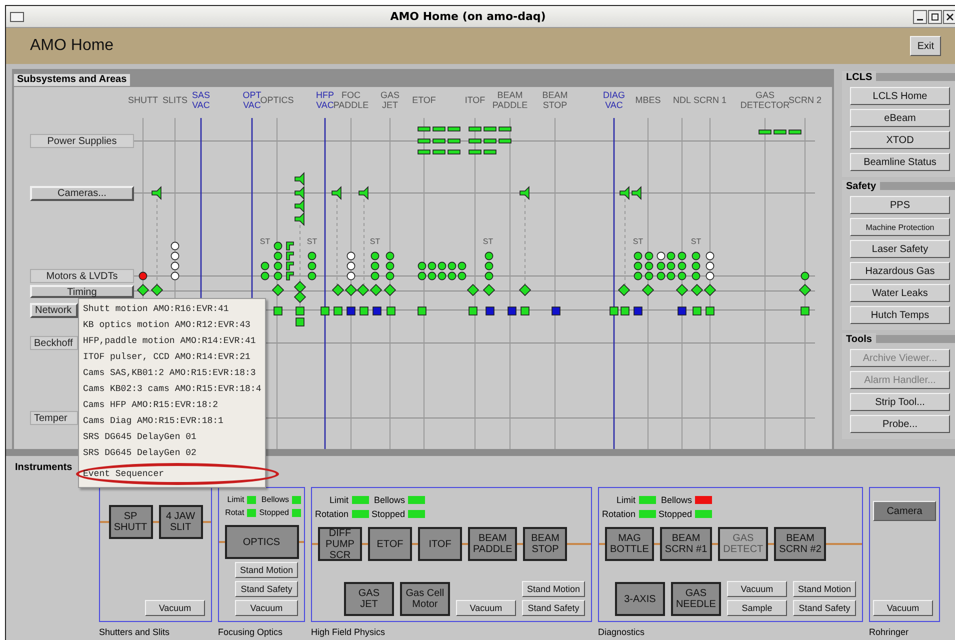  What do you see at coordinates (369, 599) in the screenshot?
I see `device-block: GAS JET` at bounding box center [369, 599].